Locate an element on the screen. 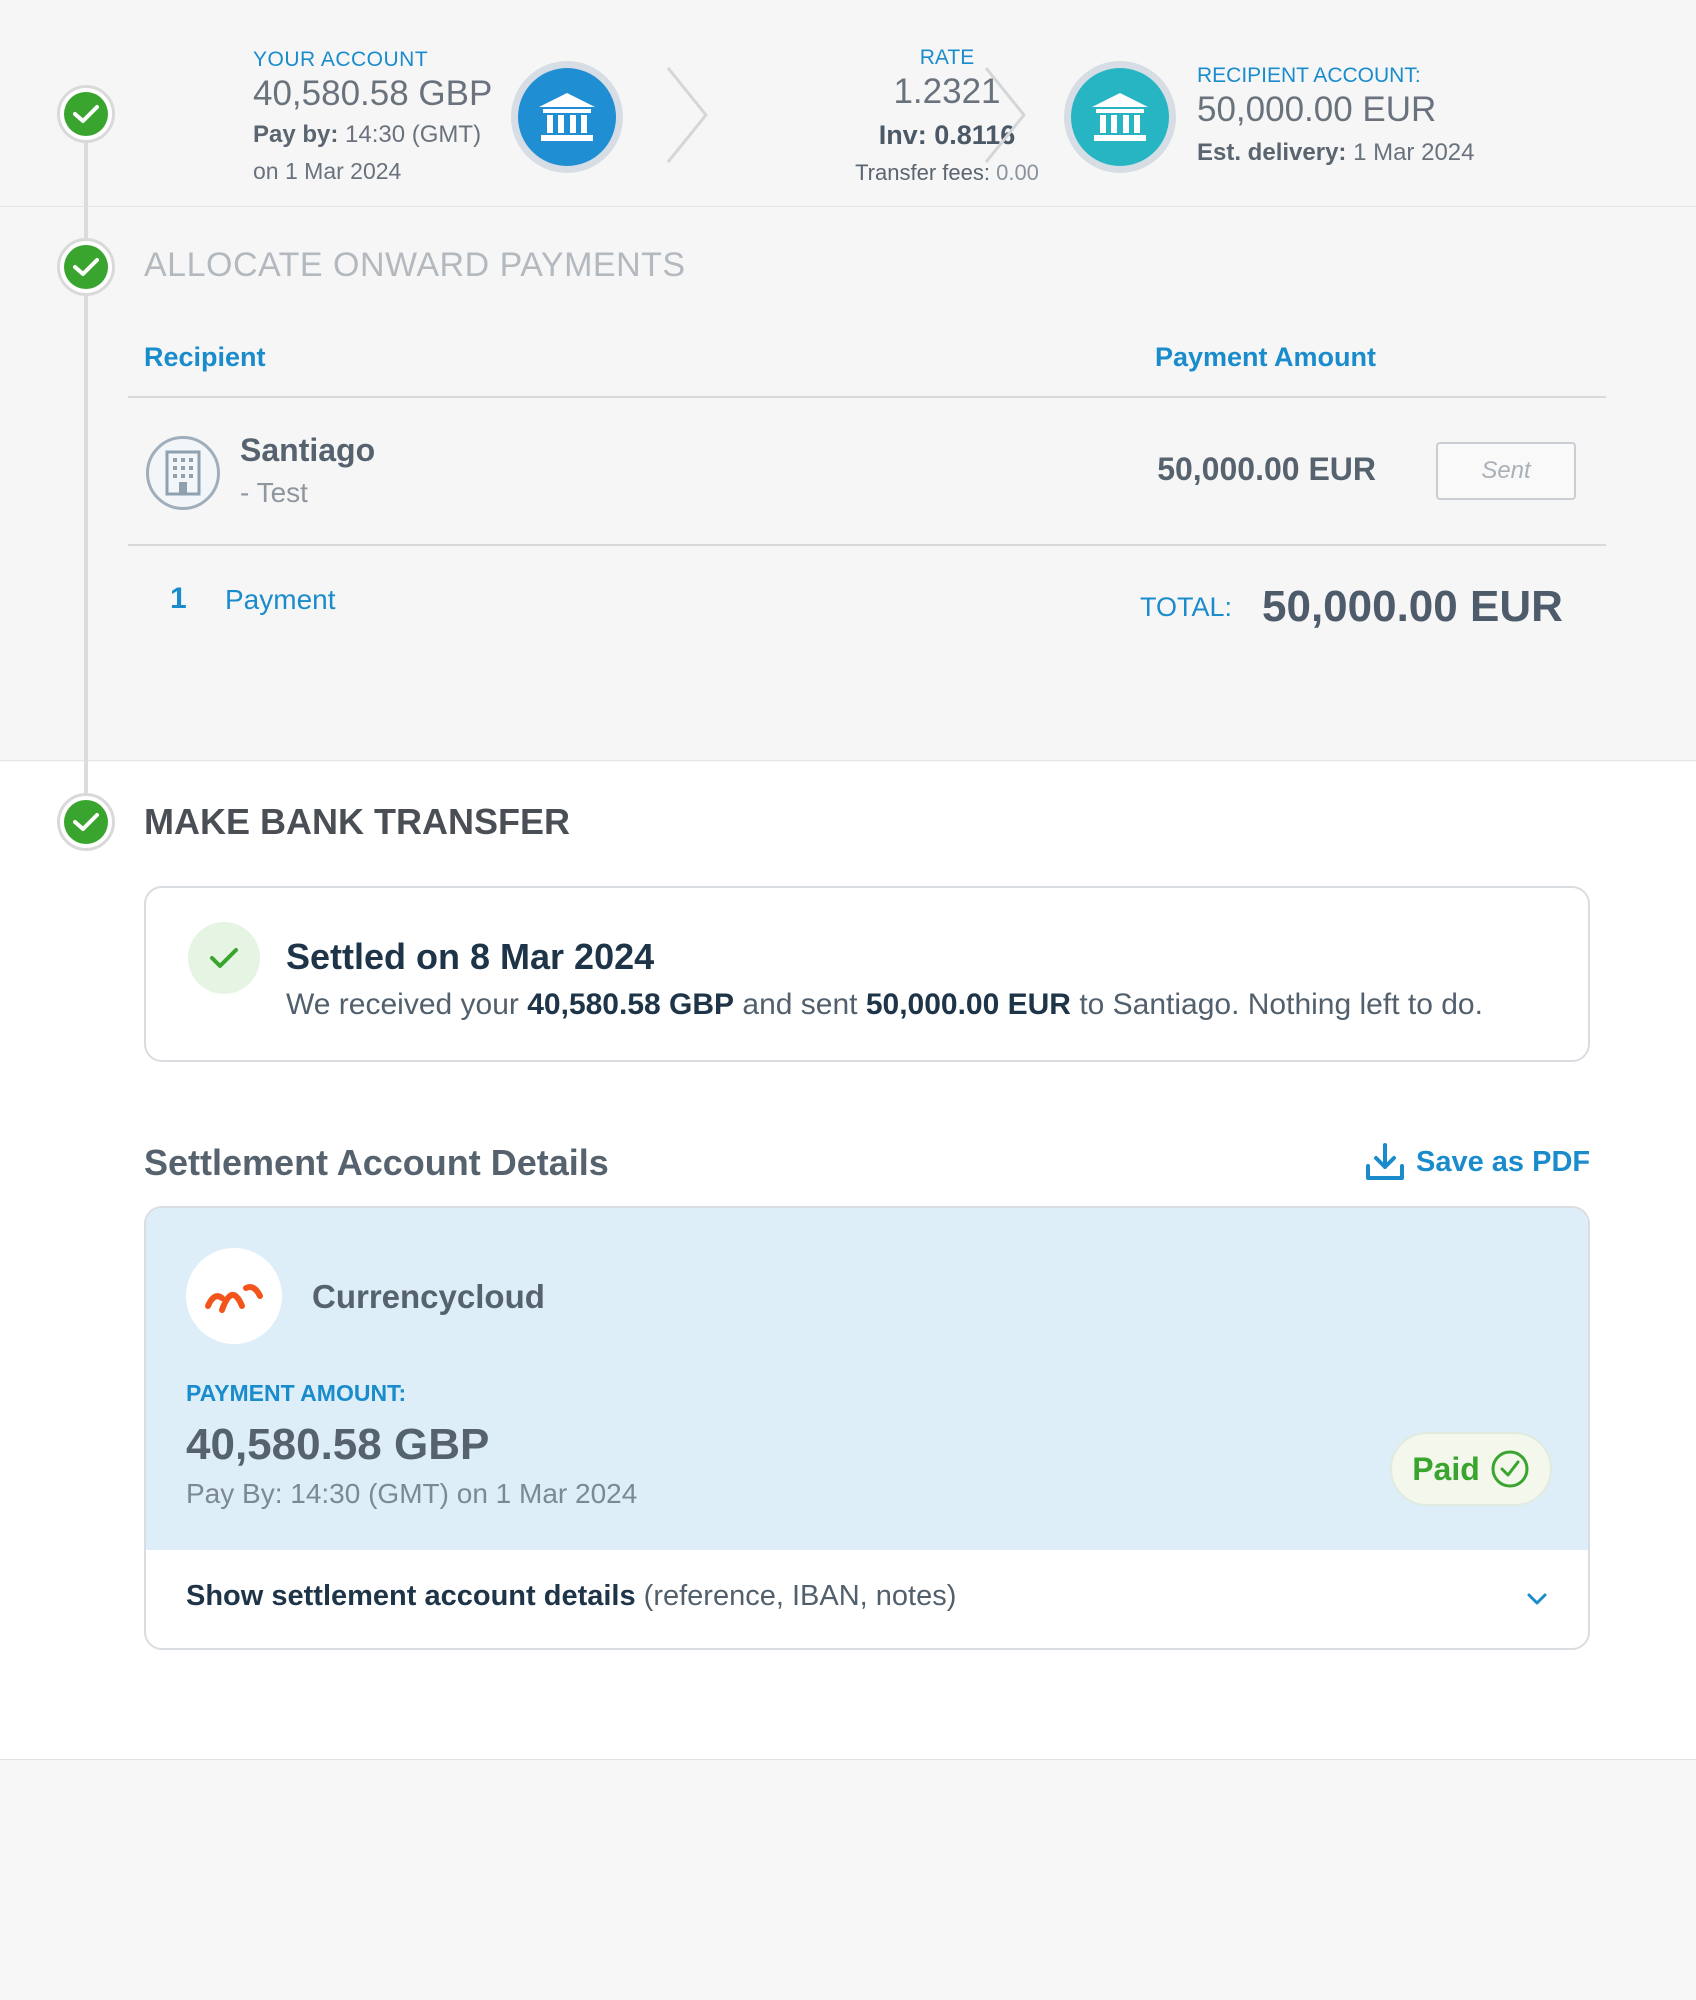 The width and height of the screenshot is (1696, 2000). sent-status-button: Sent is located at coordinates (1506, 471).